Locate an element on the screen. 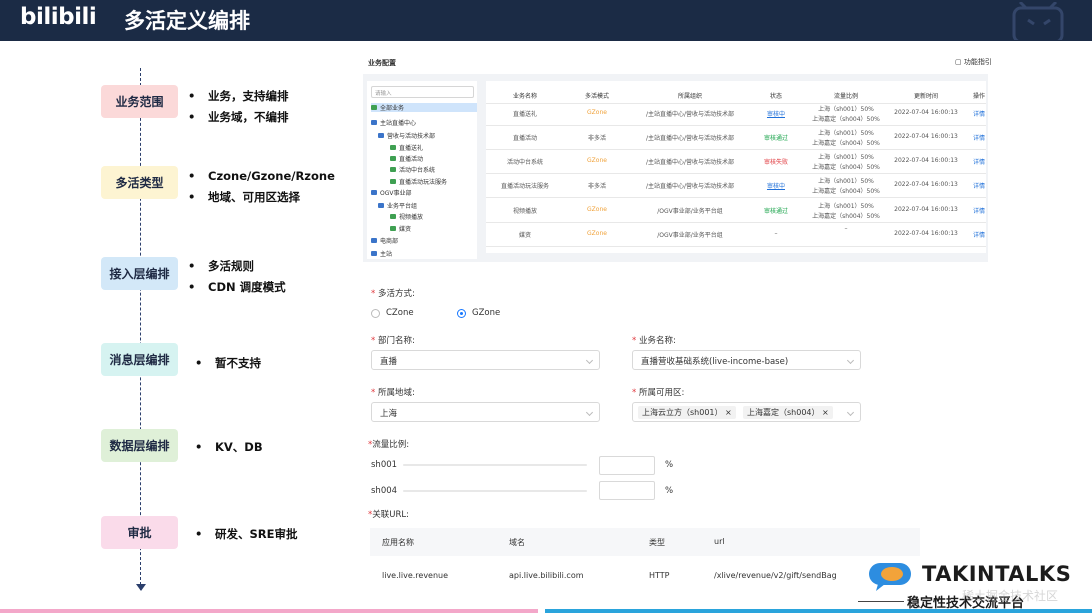  biz-select: 直播营收基础系统(live-income-base) is located at coordinates (746, 360).